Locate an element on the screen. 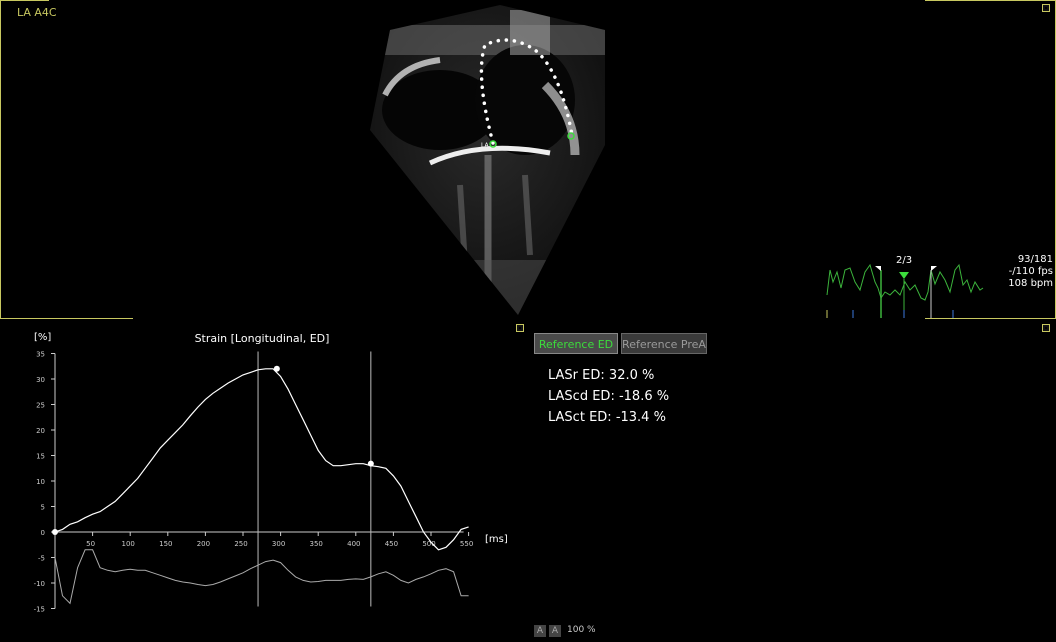  measurement-lasct: LASct ED: -13.4 % is located at coordinates (607, 417).